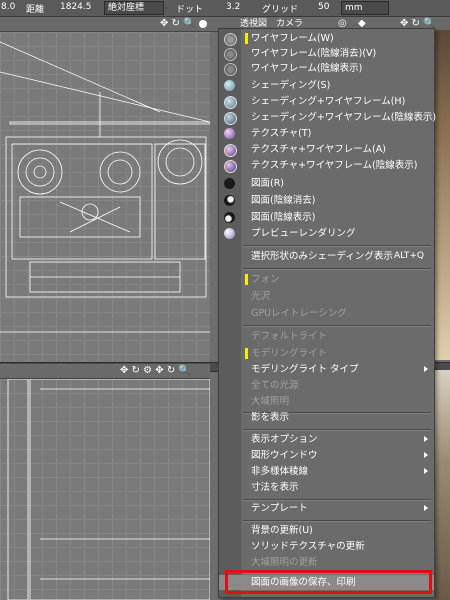 This screenshot has height=600, width=450. I want to click on preview-render-sphere-icon, so click(229, 233).